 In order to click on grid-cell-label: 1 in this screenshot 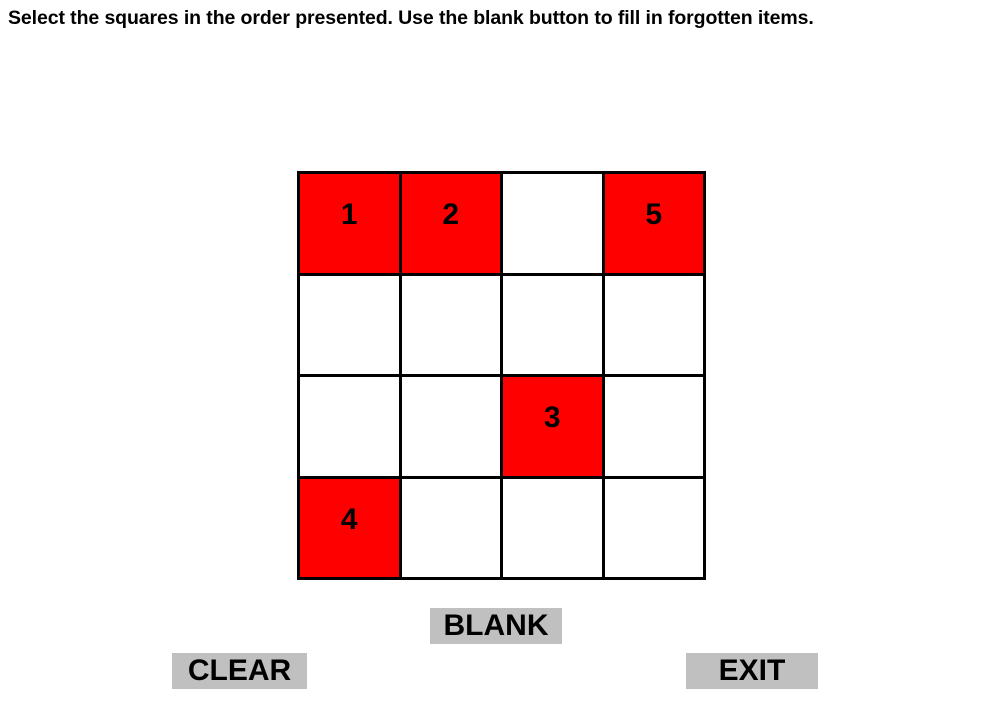, I will do `click(349, 215)`.